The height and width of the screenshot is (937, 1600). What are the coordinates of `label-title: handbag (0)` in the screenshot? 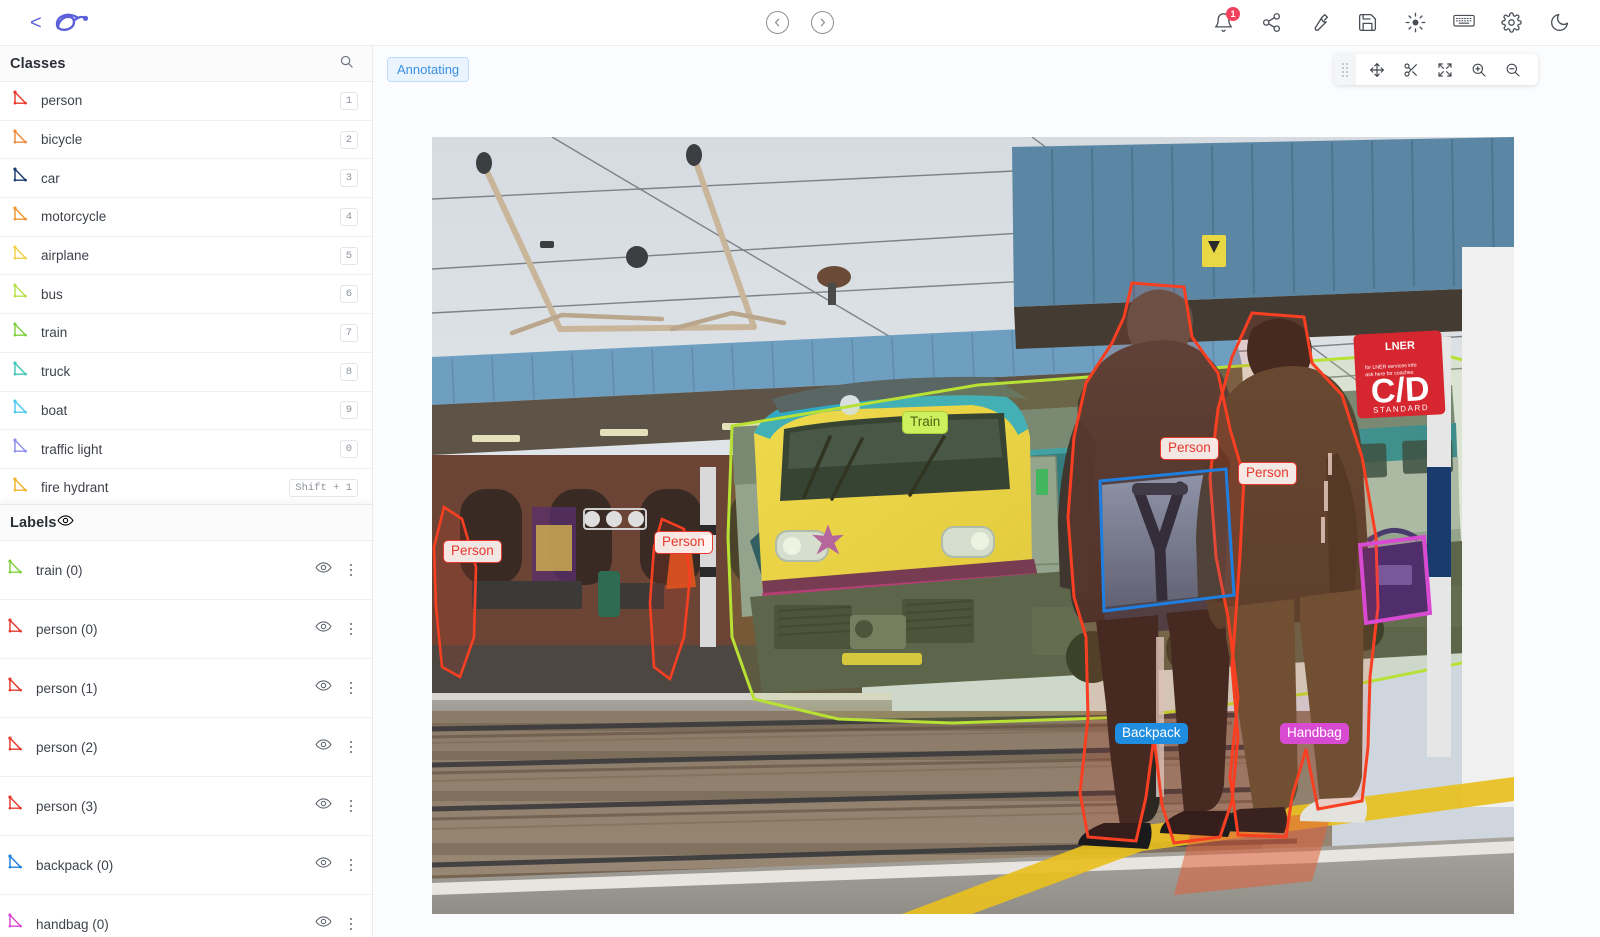 It's located at (72, 924).